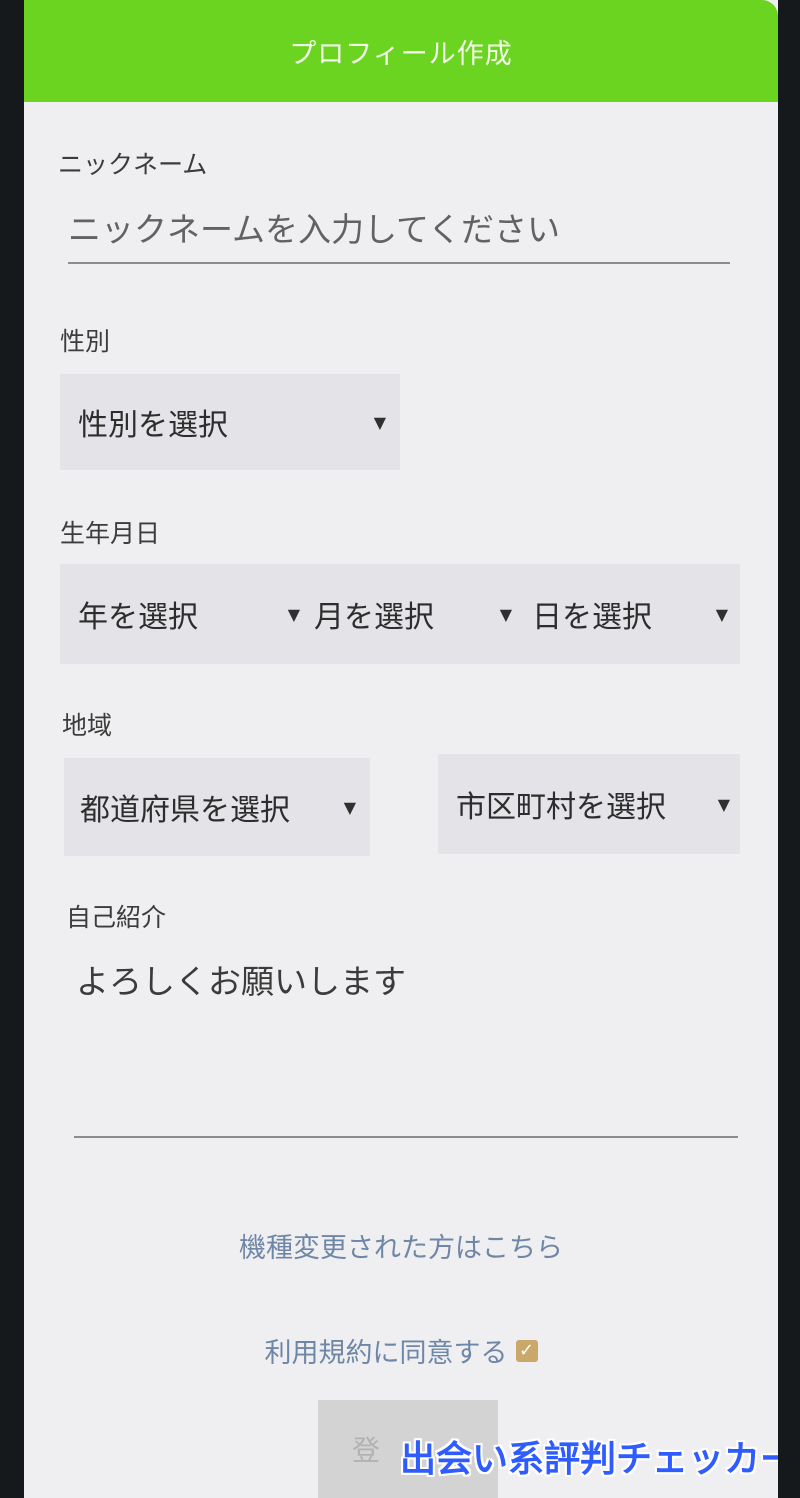 The height and width of the screenshot is (1498, 800). I want to click on nickname-label: ニックネーム, so click(133, 164).